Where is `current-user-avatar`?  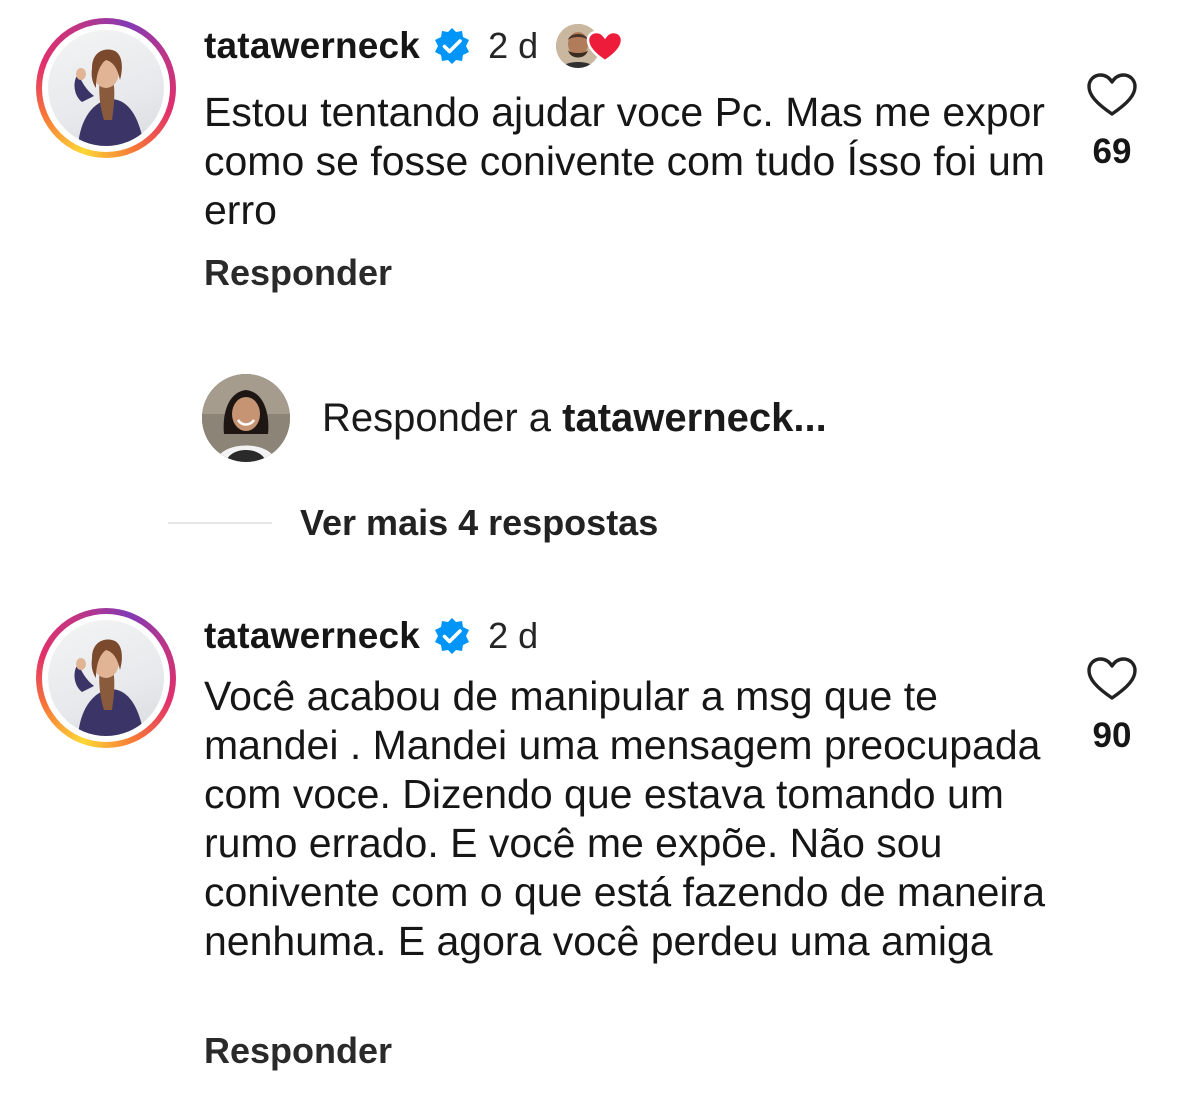
current-user-avatar is located at coordinates (246, 418).